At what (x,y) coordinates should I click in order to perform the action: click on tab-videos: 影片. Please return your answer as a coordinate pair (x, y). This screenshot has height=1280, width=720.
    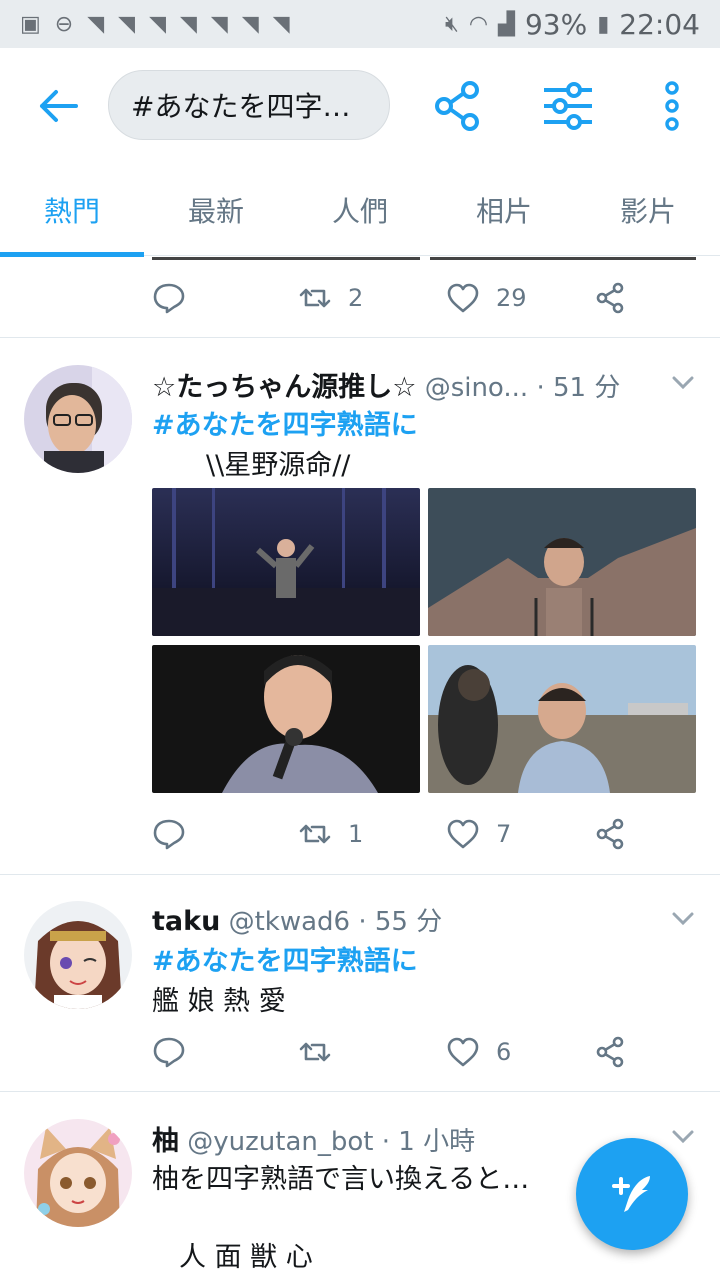
    Looking at the image, I should click on (648, 210).